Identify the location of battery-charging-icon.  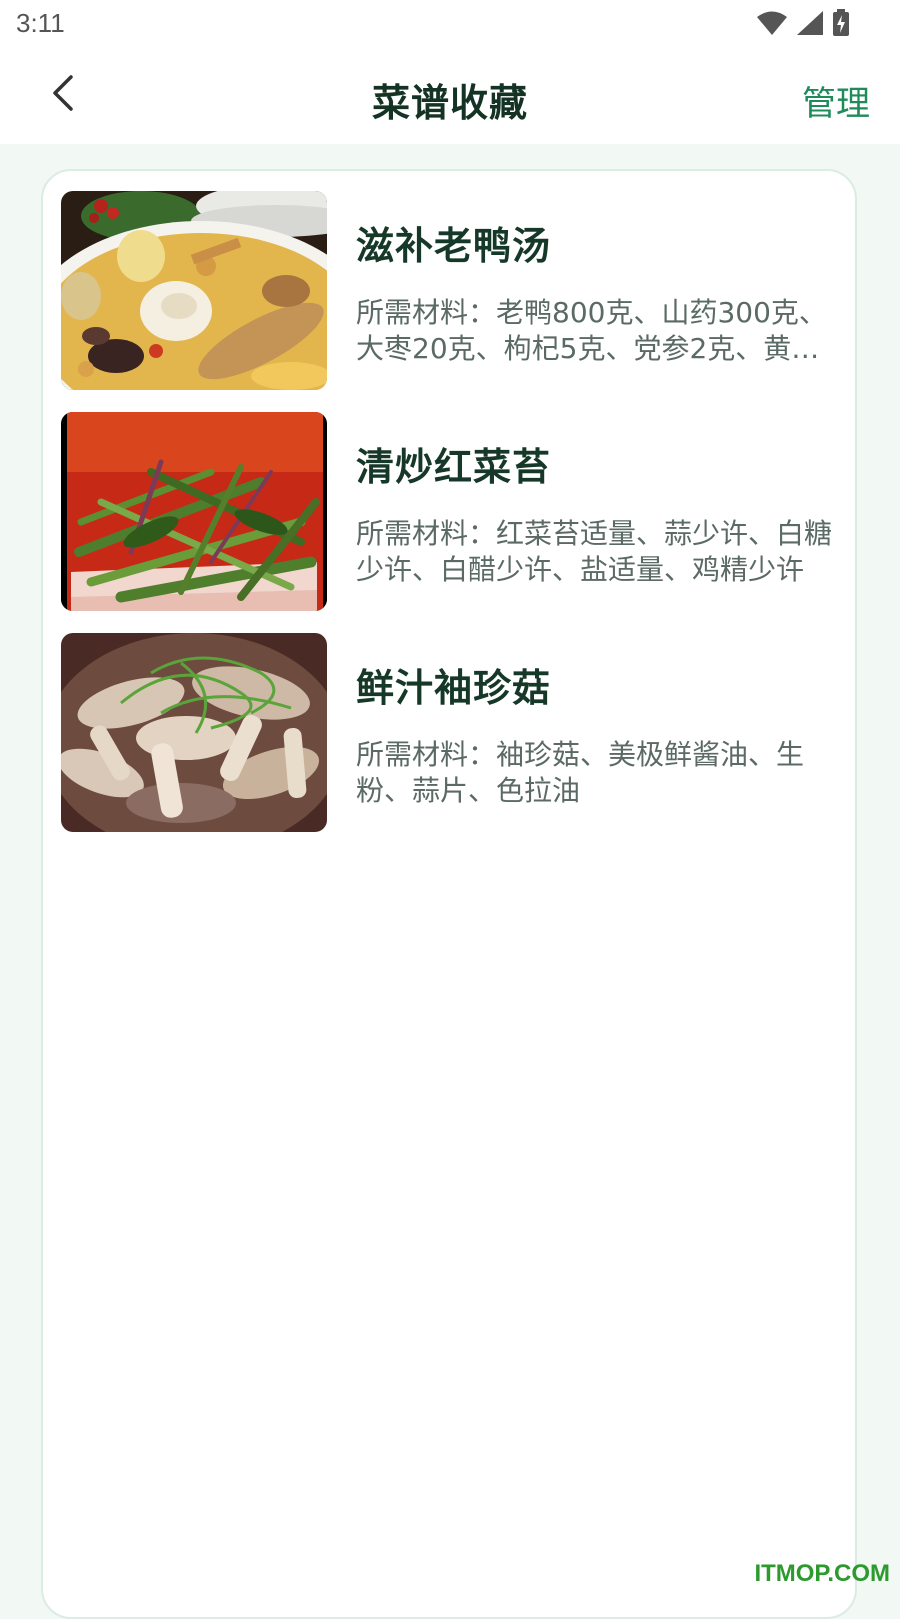
(841, 25).